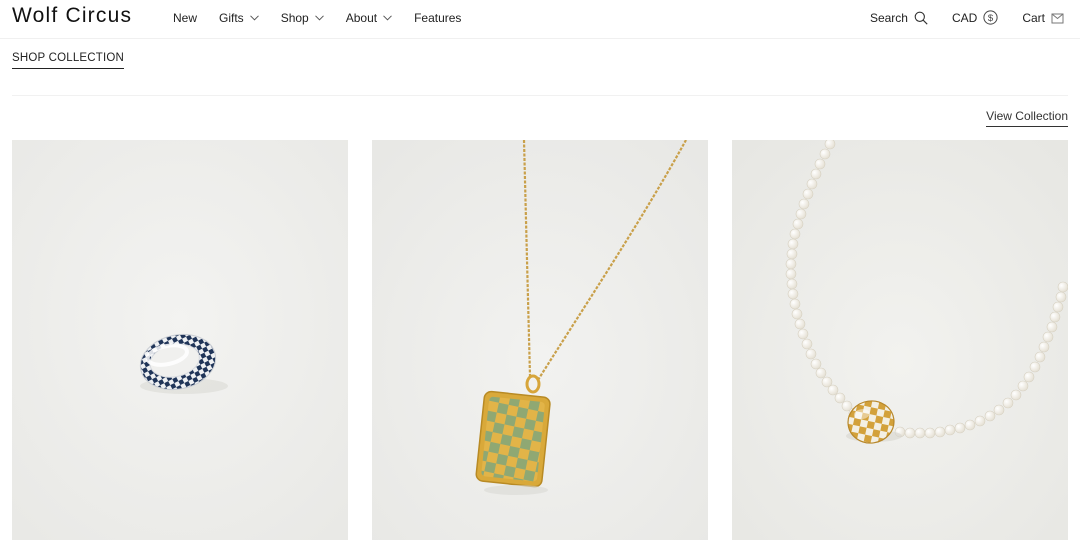 The height and width of the screenshot is (540, 1080). I want to click on nav-item-features: Features, so click(437, 18).